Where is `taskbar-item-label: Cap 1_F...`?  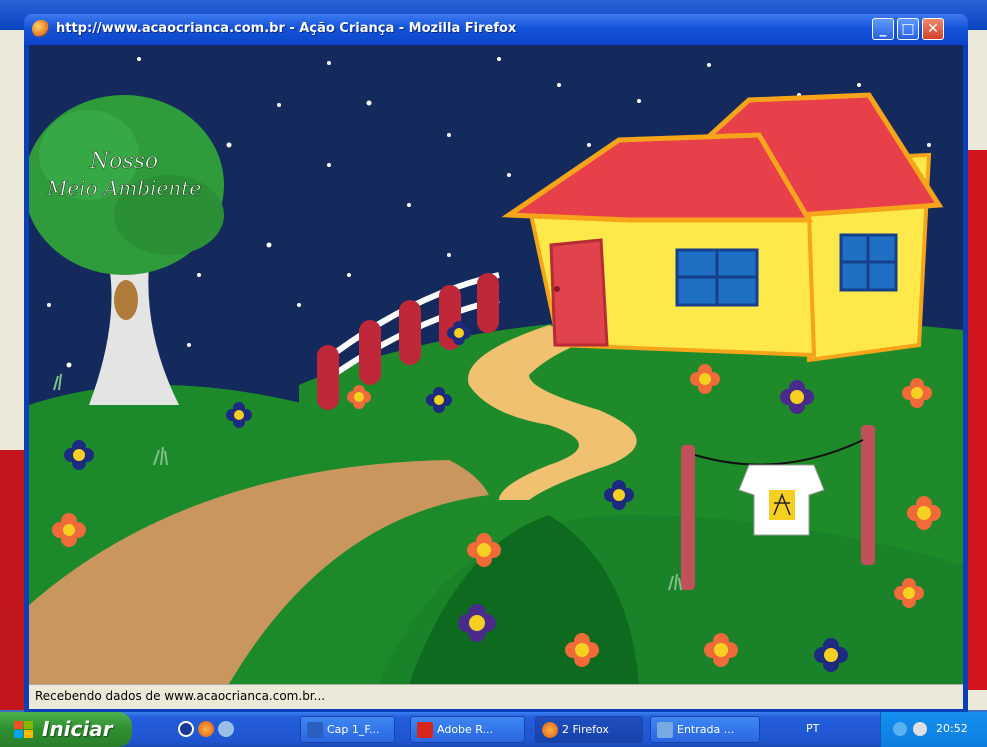
taskbar-item-label: Cap 1_F... is located at coordinates (353, 729).